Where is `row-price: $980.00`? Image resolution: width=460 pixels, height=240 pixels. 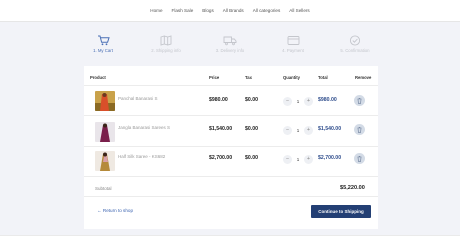 row-price: $980.00 is located at coordinates (218, 100).